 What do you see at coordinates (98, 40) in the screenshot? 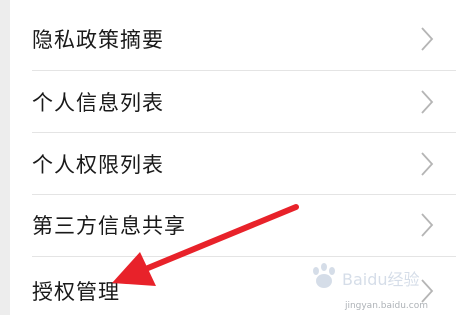
I see `list-item-label: 隐私政策摘要` at bounding box center [98, 40].